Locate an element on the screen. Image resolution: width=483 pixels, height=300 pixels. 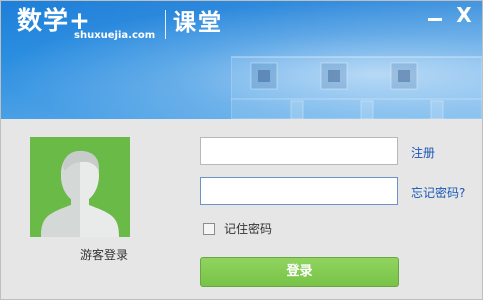
username-input is located at coordinates (299, 151).